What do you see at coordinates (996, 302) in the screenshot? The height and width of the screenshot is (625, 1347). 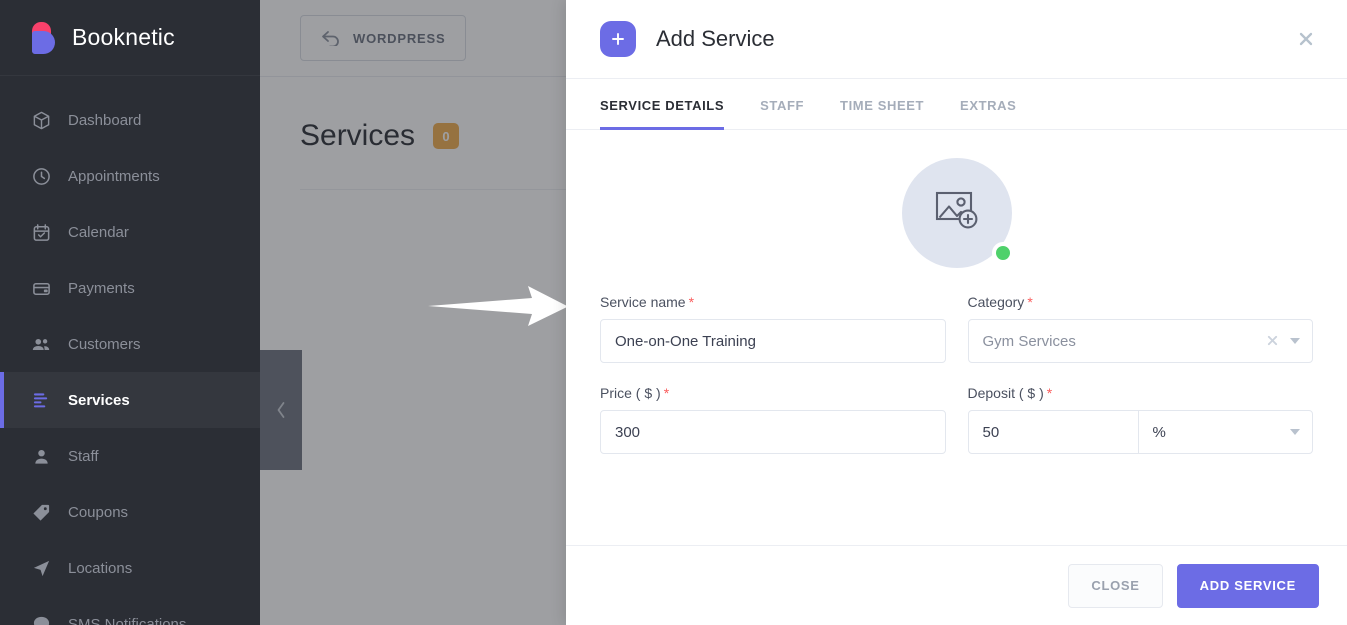 I see `category-label-text: Category` at bounding box center [996, 302].